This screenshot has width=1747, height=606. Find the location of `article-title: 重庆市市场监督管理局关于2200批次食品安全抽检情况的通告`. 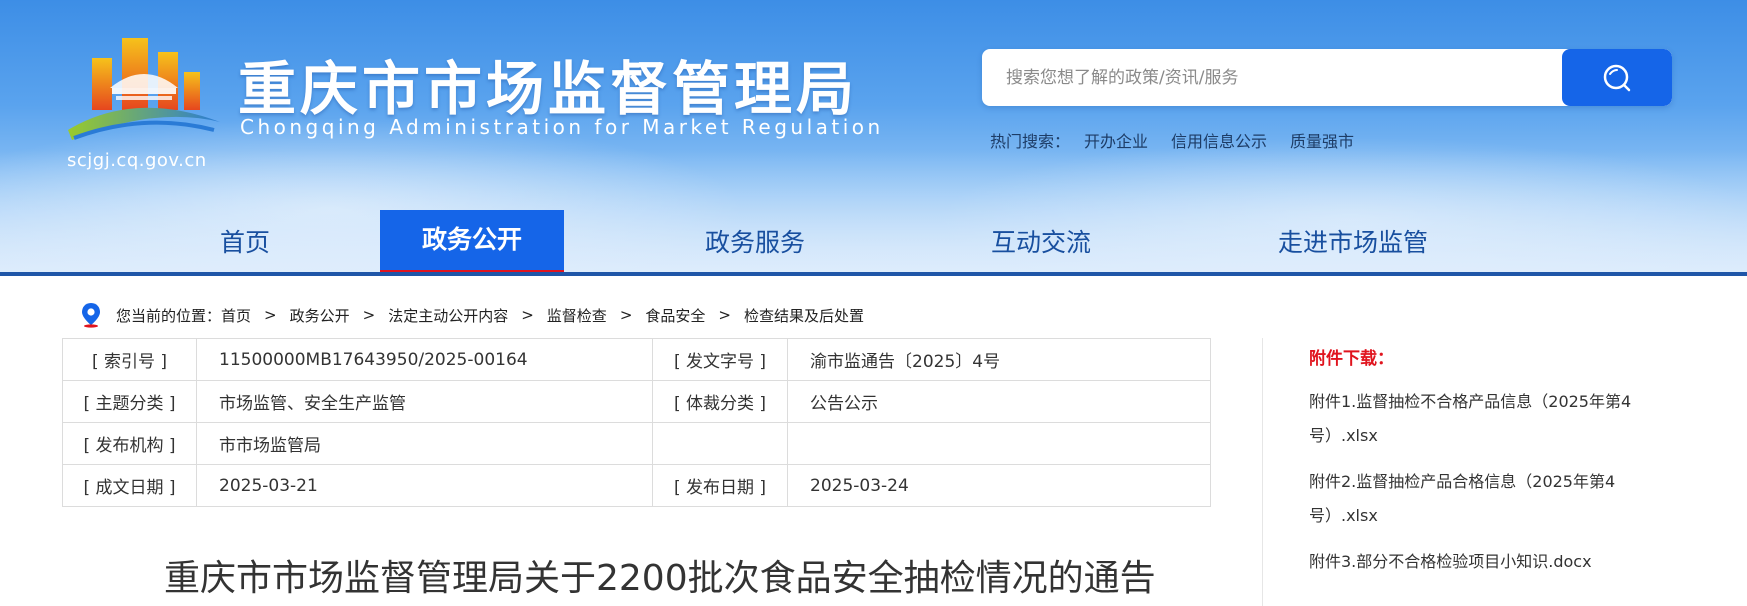

article-title: 重庆市市场监督管理局关于2200批次食品安全抽检情况的通告 is located at coordinates (660, 578).